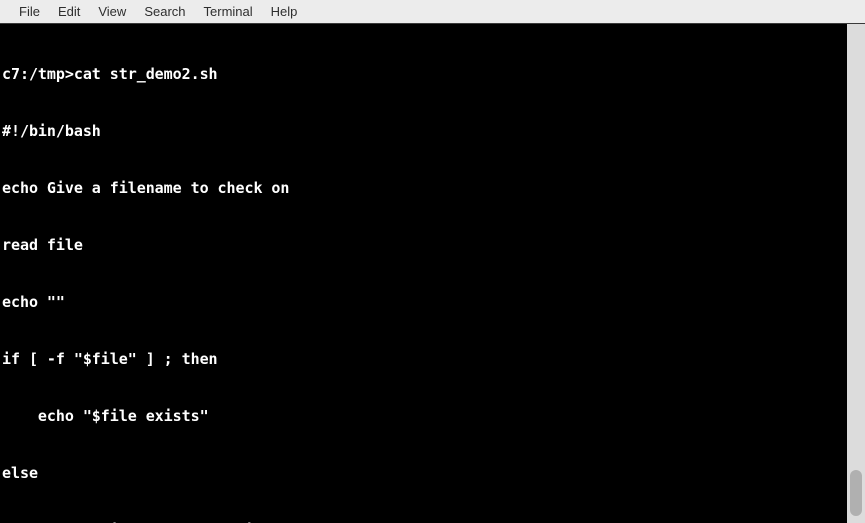 The height and width of the screenshot is (523, 865). I want to click on vertical-scrollbar, so click(856, 273).